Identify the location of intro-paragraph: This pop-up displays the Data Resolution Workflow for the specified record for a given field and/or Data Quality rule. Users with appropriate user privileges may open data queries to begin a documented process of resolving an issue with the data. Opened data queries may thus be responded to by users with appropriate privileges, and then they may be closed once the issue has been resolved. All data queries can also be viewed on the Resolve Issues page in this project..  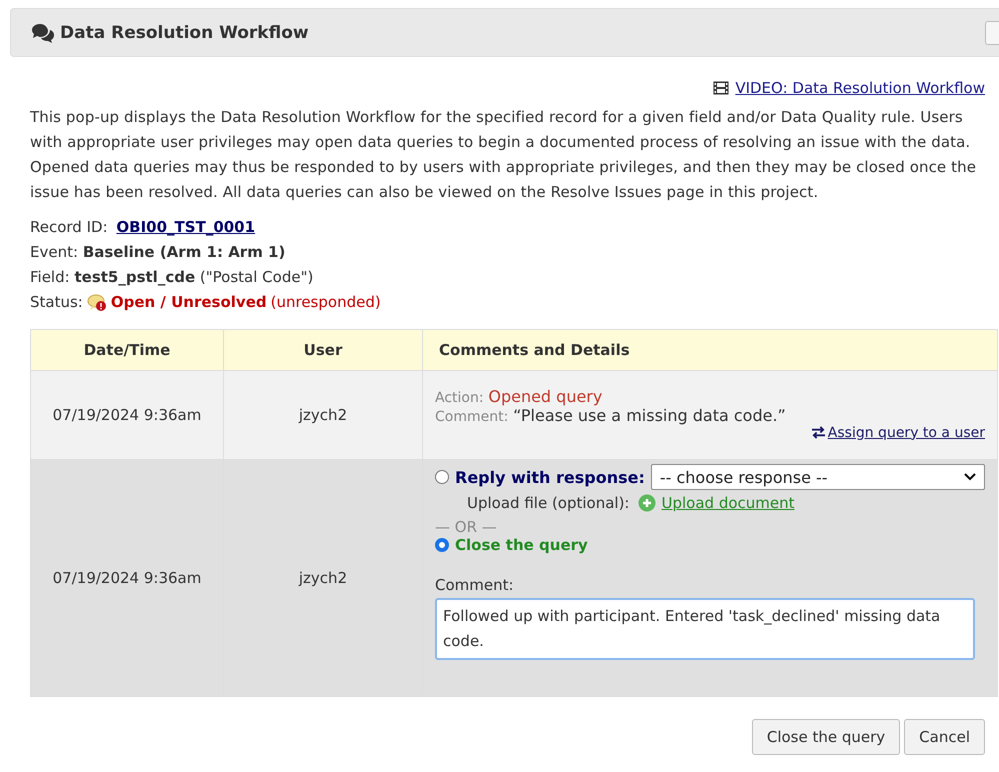
(504, 155).